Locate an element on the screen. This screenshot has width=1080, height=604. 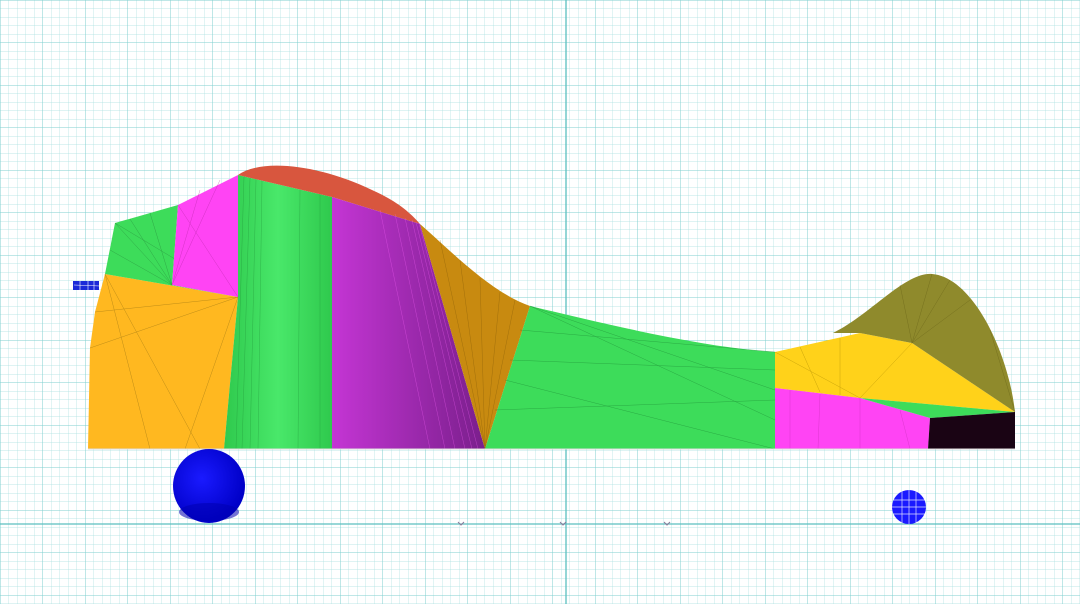
tail-wheel-icon is located at coordinates (909, 507).